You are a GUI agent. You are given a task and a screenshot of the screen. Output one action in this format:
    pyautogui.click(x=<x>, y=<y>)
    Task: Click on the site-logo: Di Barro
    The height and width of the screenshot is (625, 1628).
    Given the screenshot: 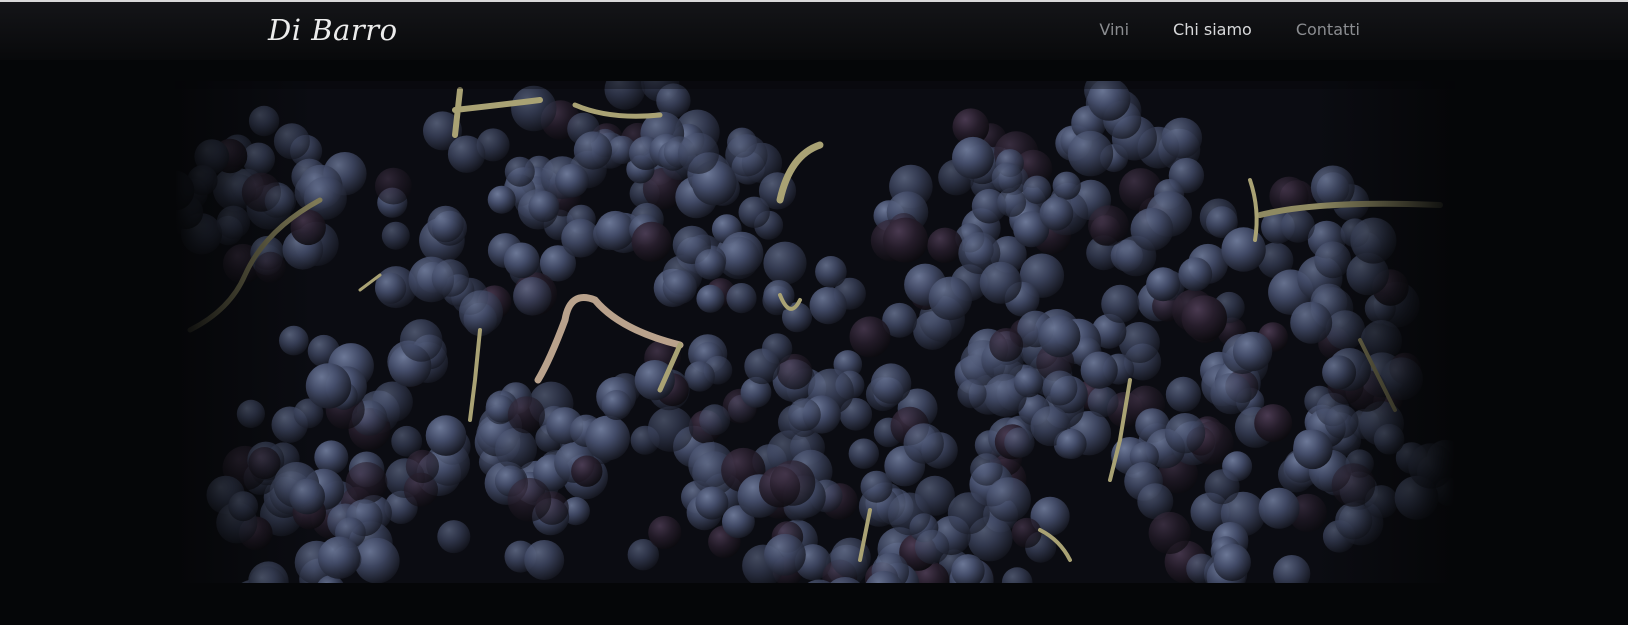 What is the action you would take?
    pyautogui.click(x=333, y=30)
    